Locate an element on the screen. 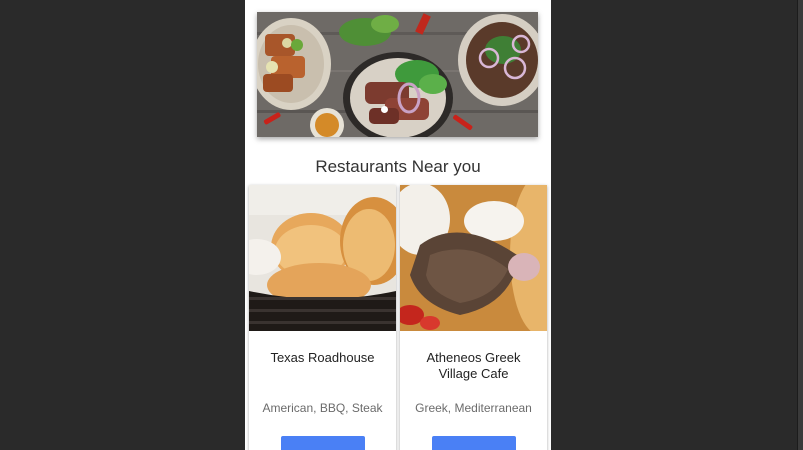 The width and height of the screenshot is (803, 450). hero-food-image is located at coordinates (397, 74).